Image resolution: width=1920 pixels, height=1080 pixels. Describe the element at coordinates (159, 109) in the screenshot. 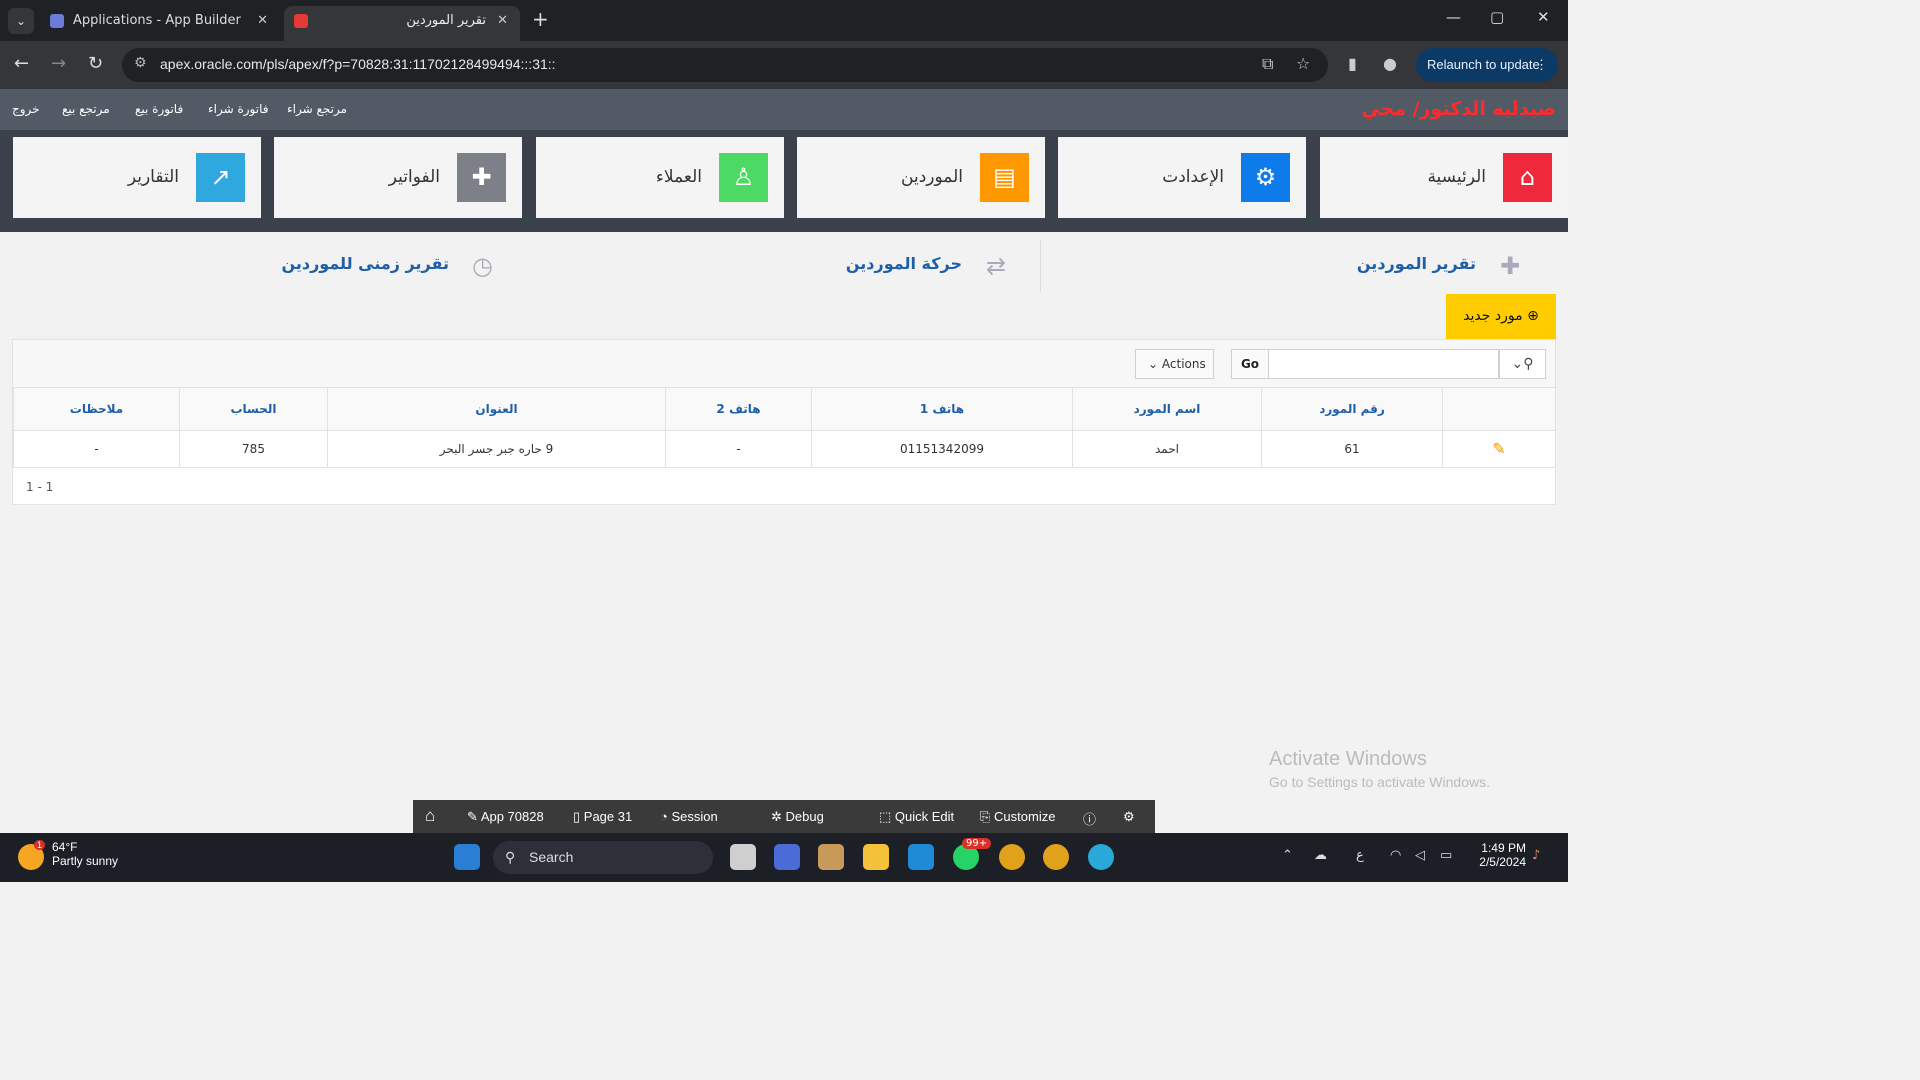

I see `menu-sales-invoice: فاتورة بيع` at that location.